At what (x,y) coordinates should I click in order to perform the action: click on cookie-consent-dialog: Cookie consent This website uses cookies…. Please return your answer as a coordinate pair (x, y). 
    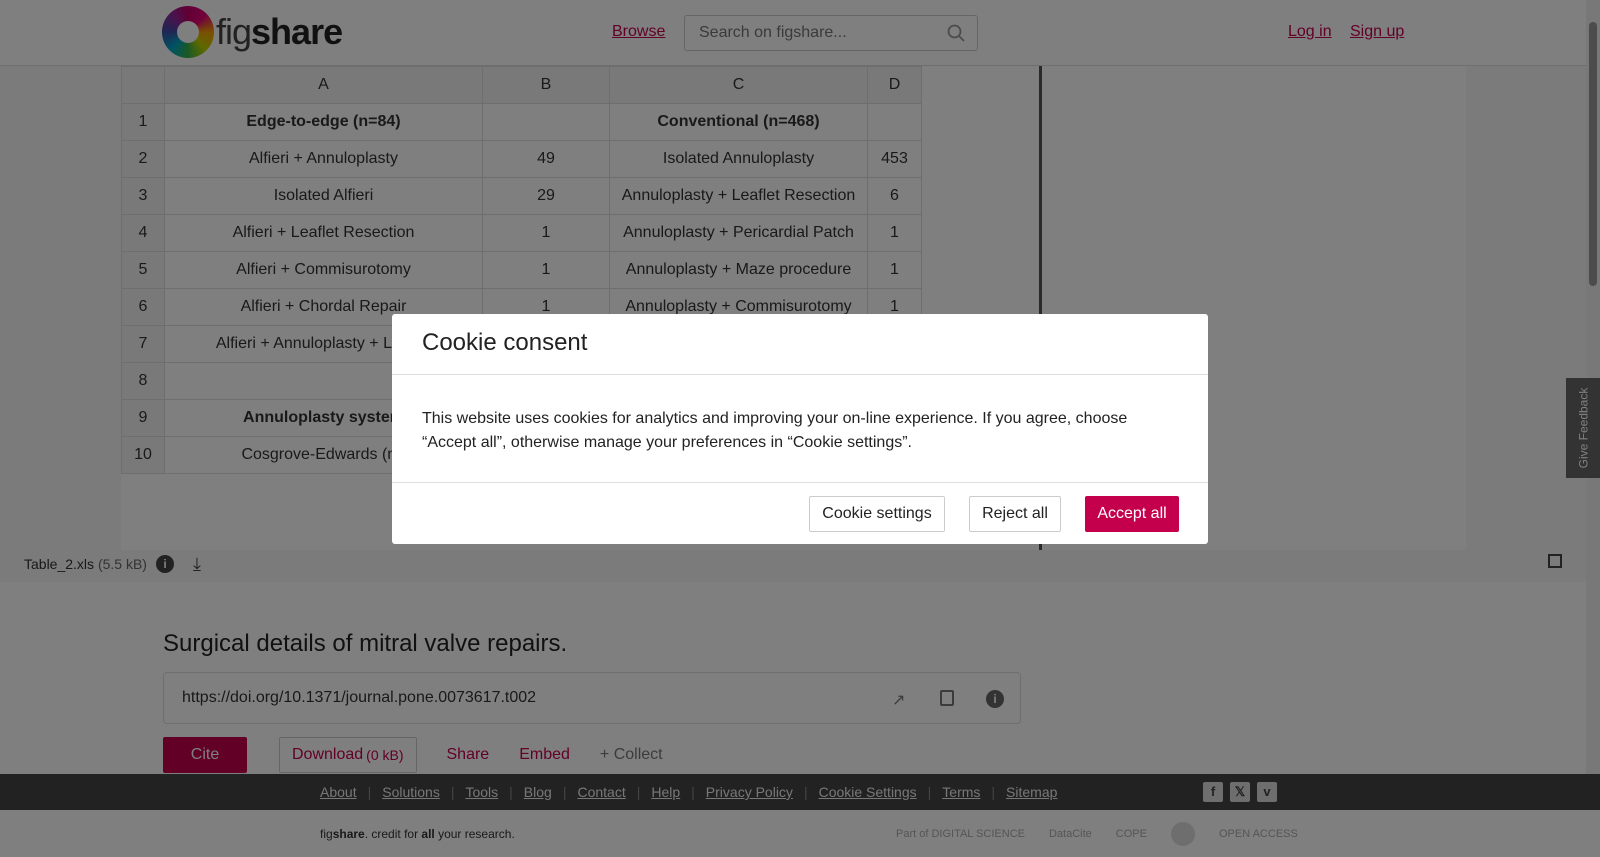
    Looking at the image, I should click on (800, 429).